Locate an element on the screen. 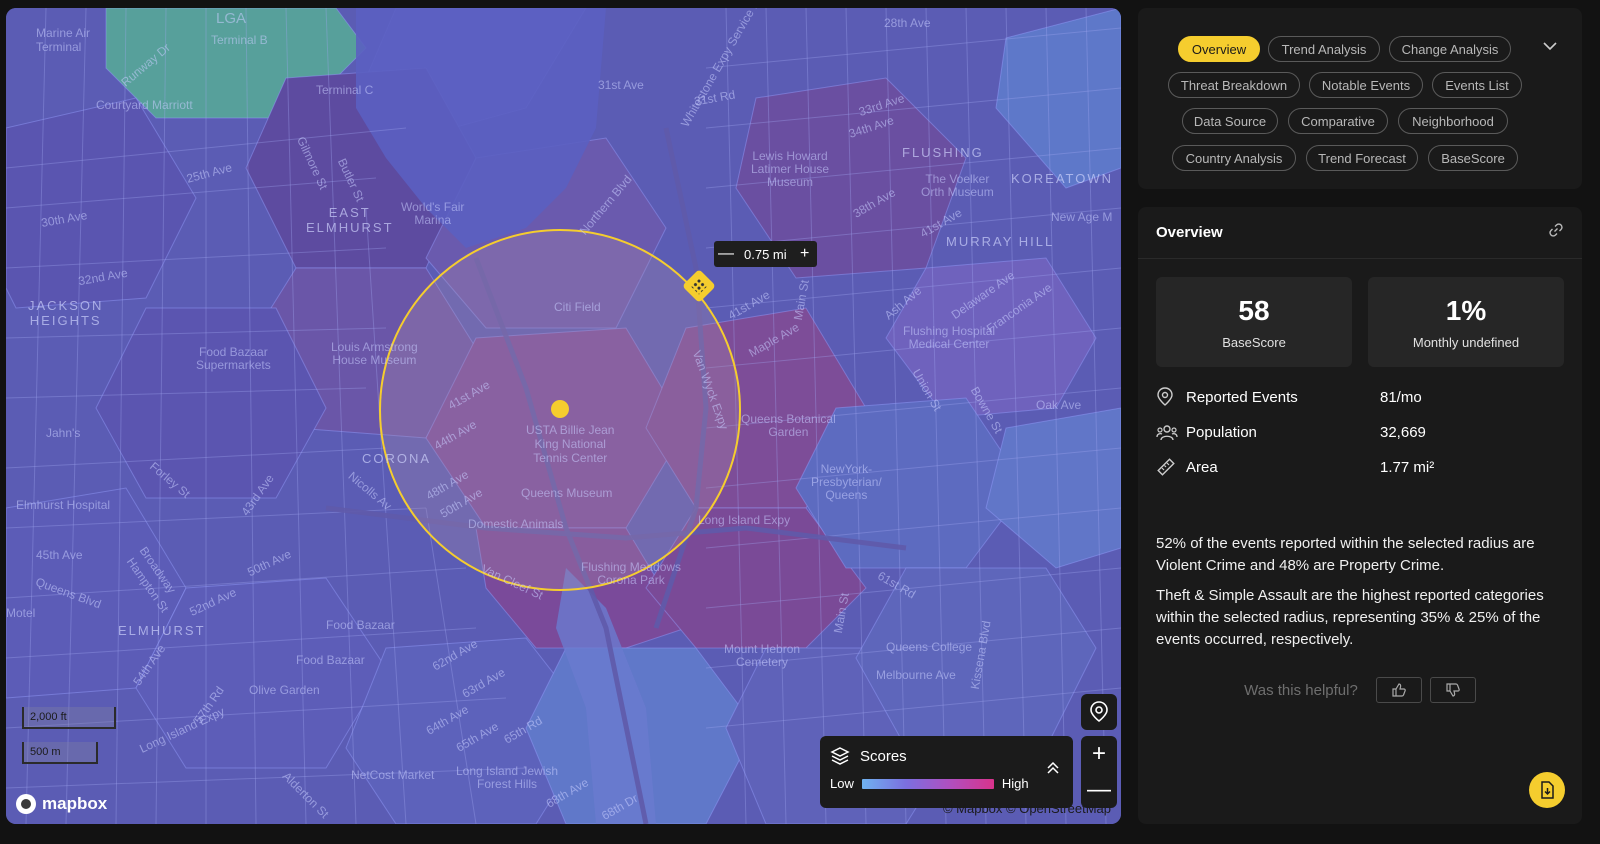  link-icon is located at coordinates (1556, 230).